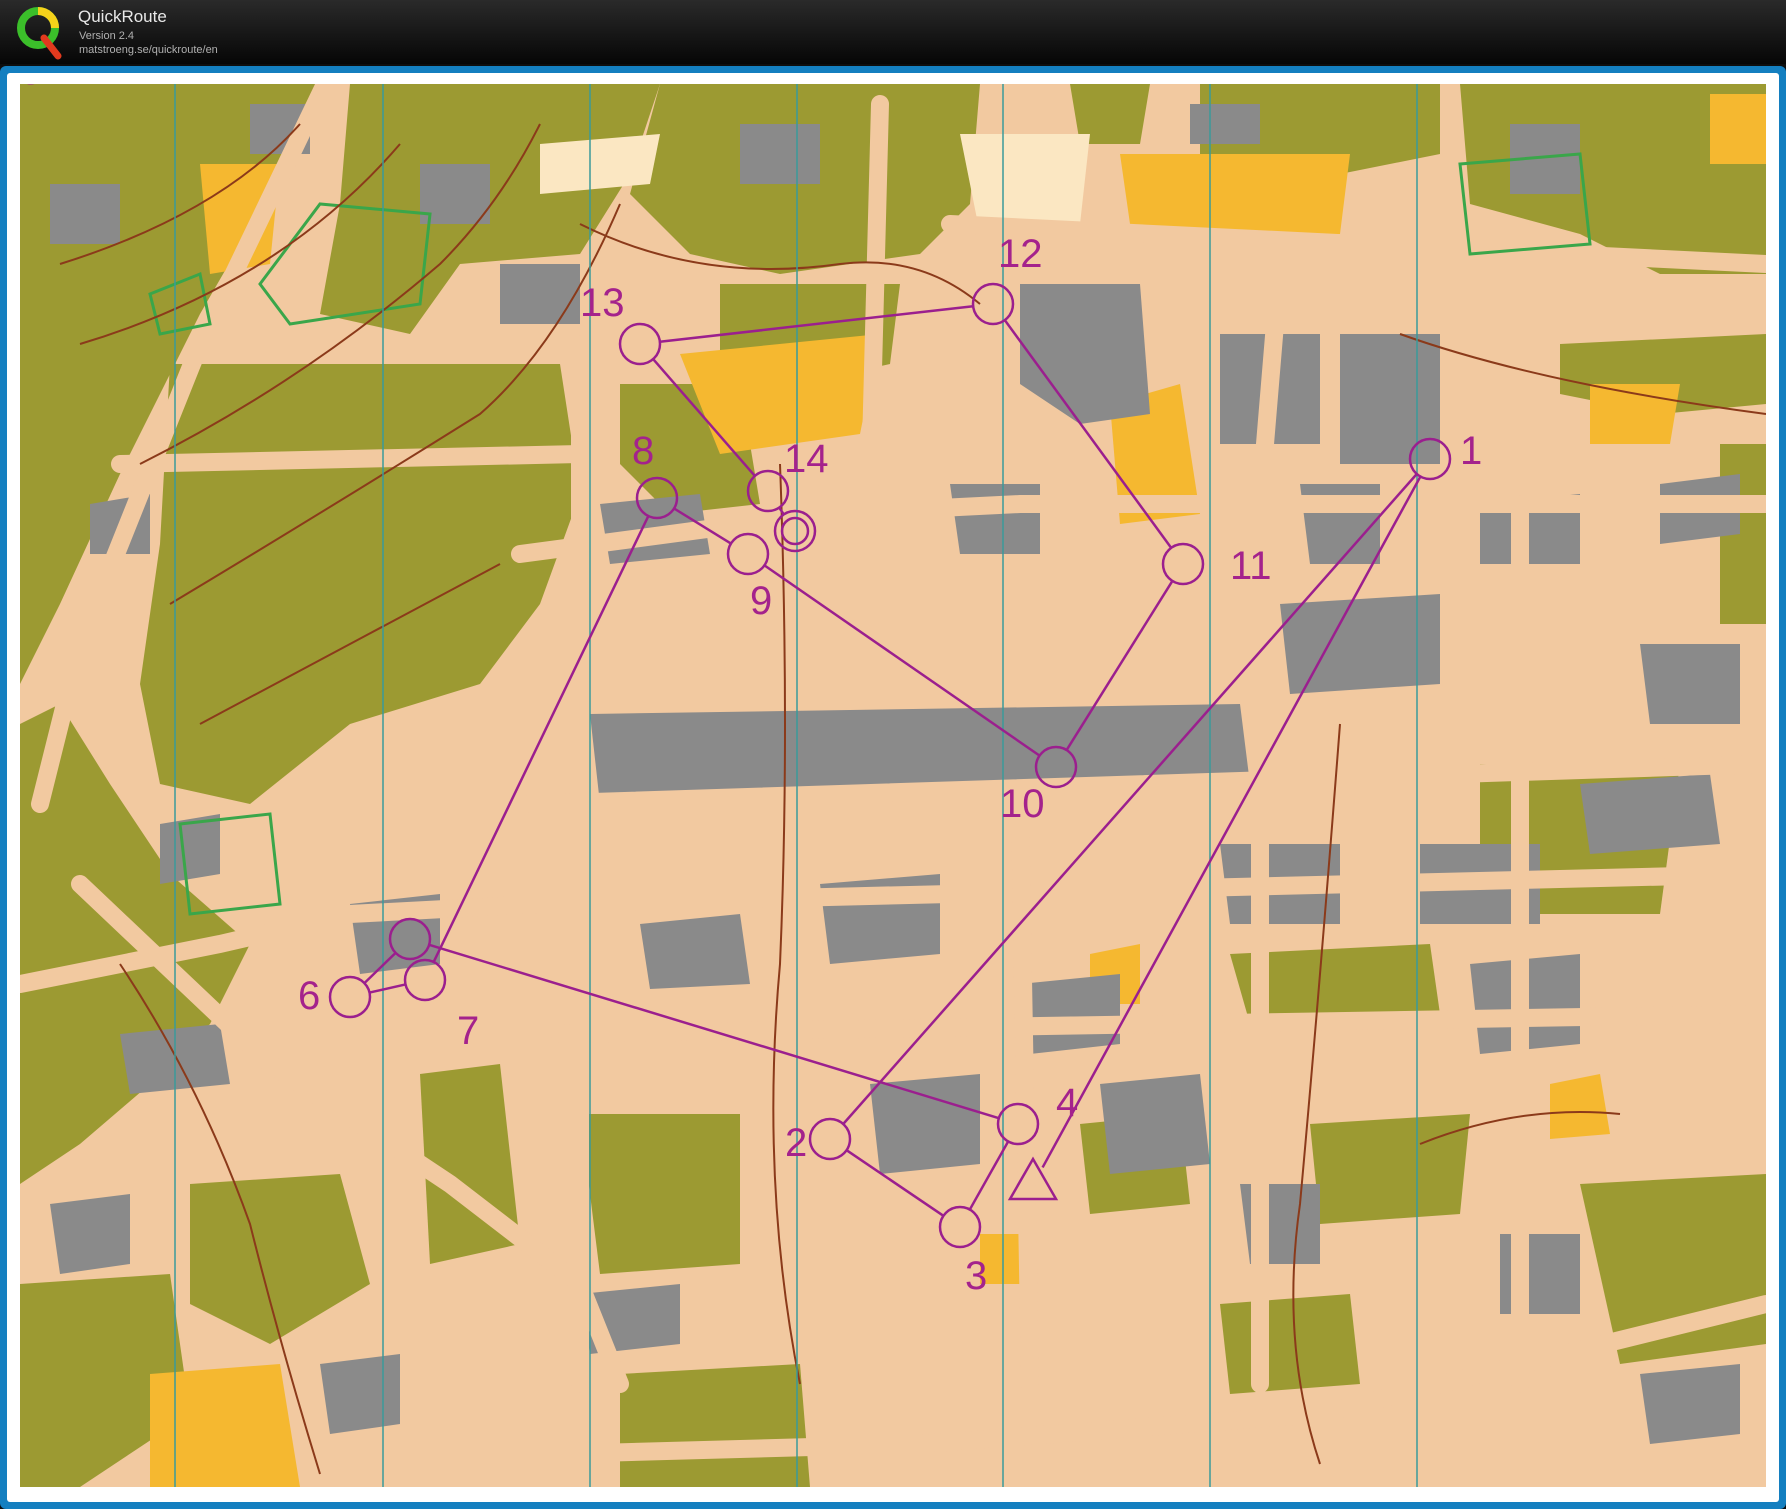 The height and width of the screenshot is (1509, 1786). What do you see at coordinates (148, 50) in the screenshot?
I see `app-url: matstroeng.se/quickroute/en` at bounding box center [148, 50].